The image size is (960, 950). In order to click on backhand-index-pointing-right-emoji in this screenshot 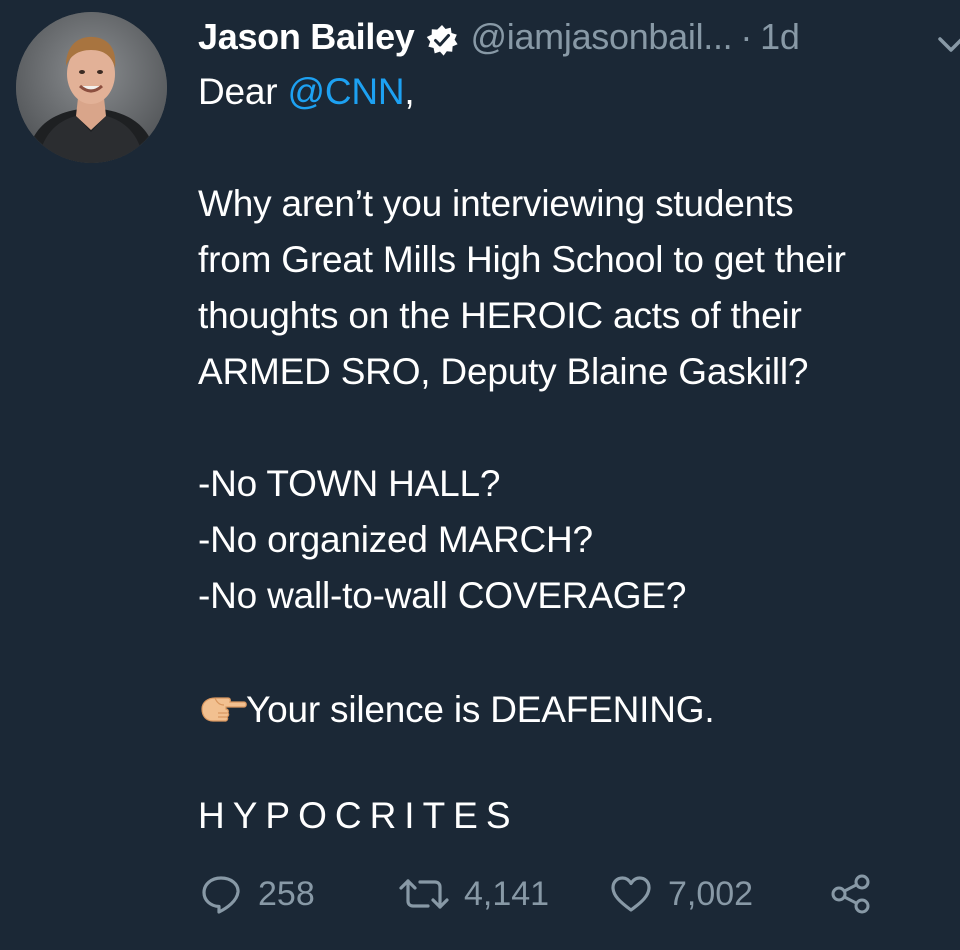, I will do `click(223, 703)`.